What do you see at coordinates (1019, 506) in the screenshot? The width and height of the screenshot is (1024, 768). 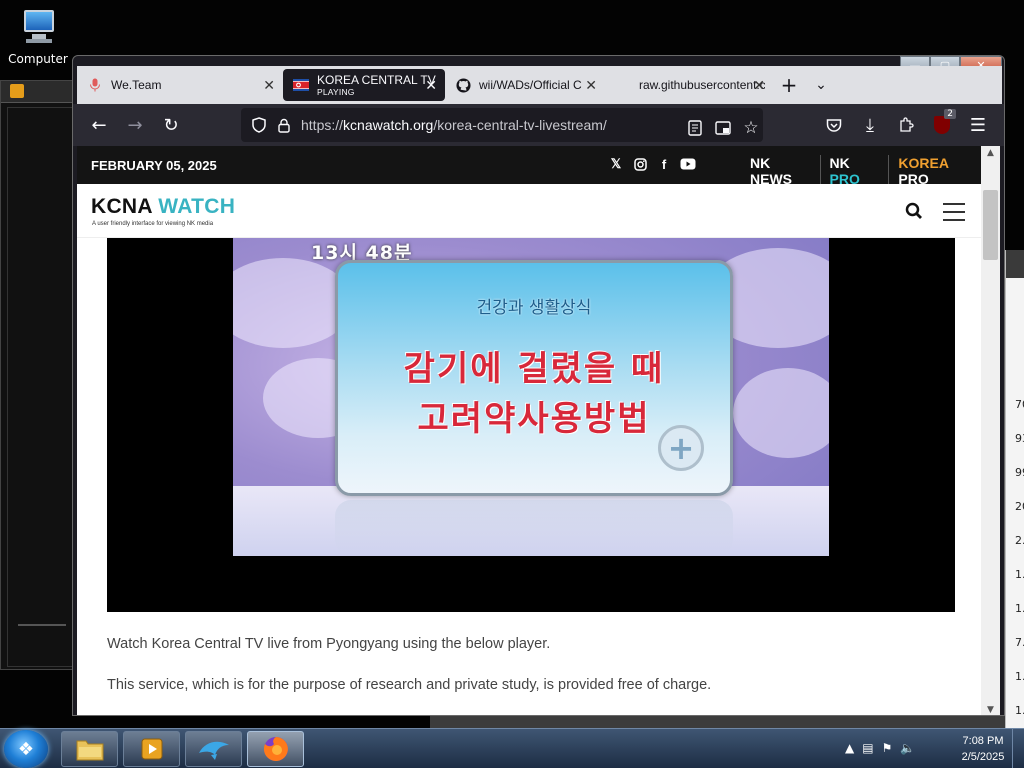 I see `cell-value: 20` at bounding box center [1019, 506].